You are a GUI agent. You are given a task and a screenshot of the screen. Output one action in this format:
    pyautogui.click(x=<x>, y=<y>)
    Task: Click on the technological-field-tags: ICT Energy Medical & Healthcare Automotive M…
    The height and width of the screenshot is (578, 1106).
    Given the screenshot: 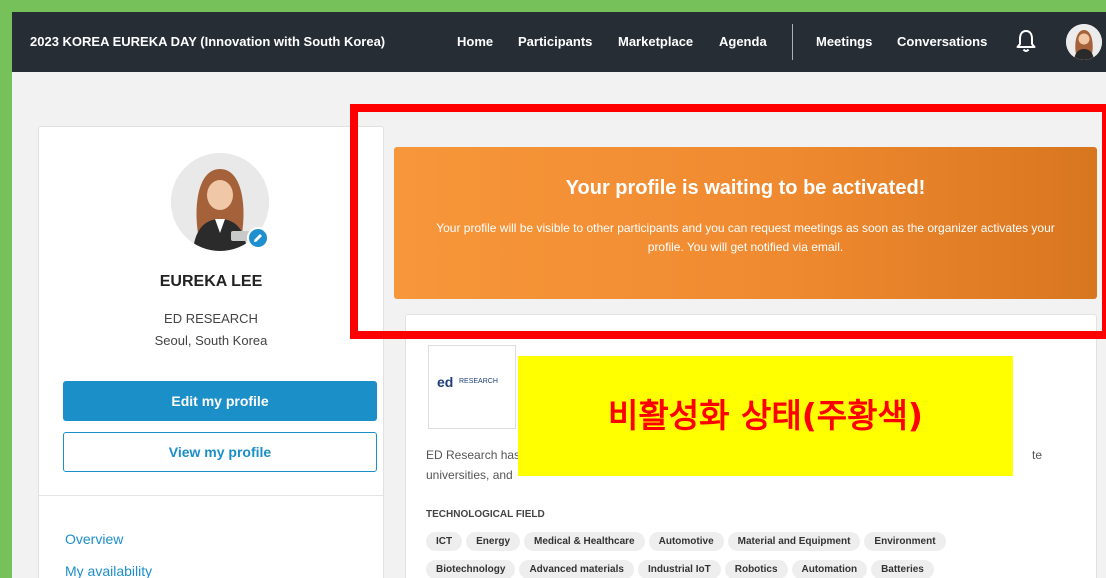 What is the action you would take?
    pyautogui.click(x=746, y=554)
    